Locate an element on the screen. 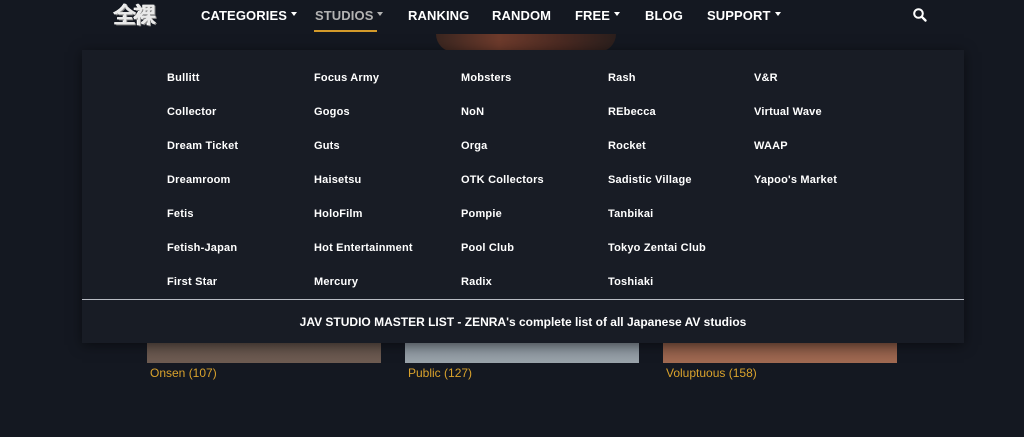 The height and width of the screenshot is (437, 1024). nav-blog-label: BLOG is located at coordinates (664, 15).